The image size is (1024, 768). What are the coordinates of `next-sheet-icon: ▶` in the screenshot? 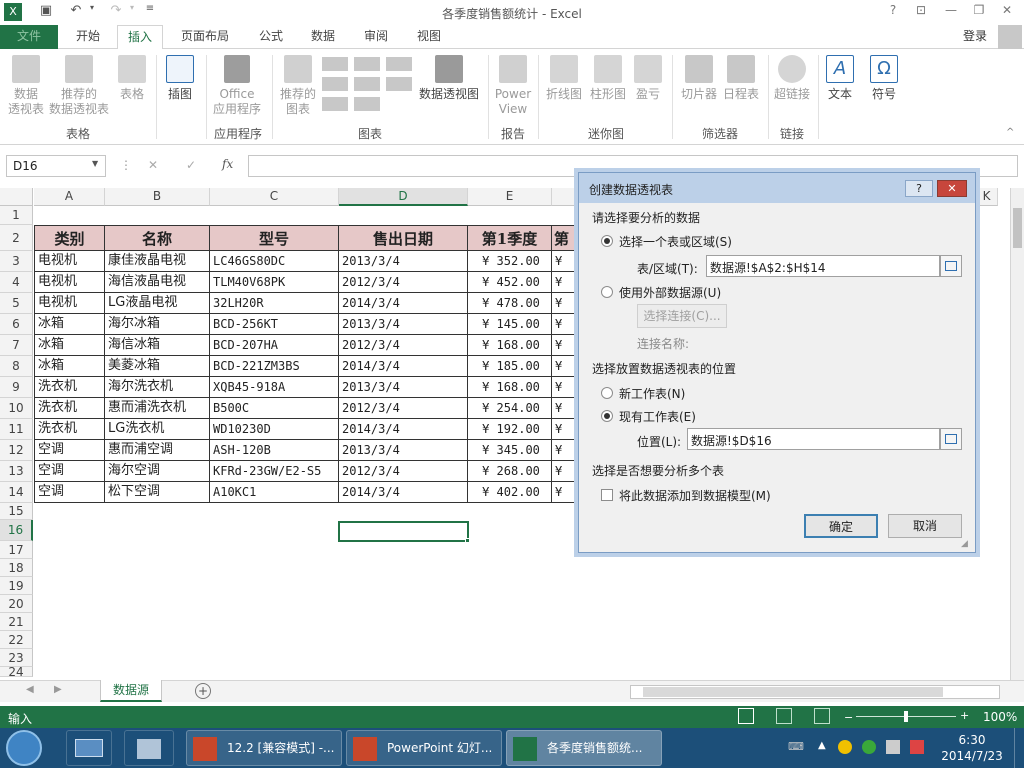 It's located at (58, 689).